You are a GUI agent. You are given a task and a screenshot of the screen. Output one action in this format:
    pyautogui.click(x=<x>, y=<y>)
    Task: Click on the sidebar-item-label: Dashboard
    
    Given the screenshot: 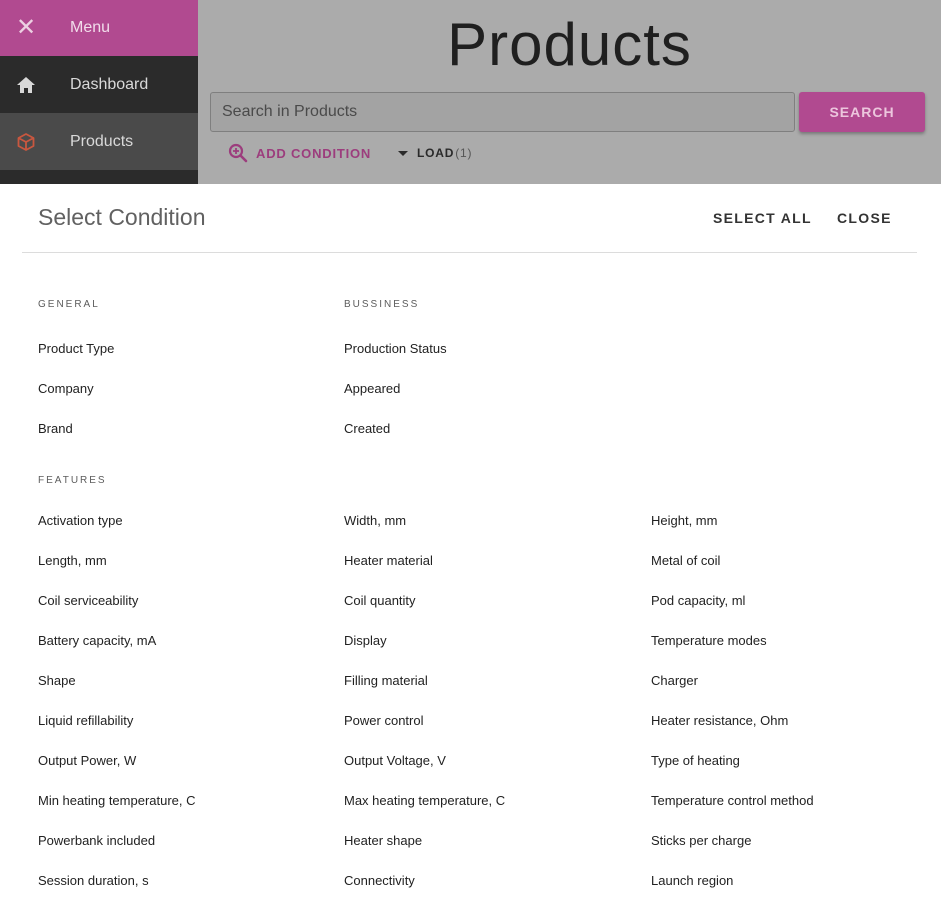 What is the action you would take?
    pyautogui.click(x=109, y=84)
    